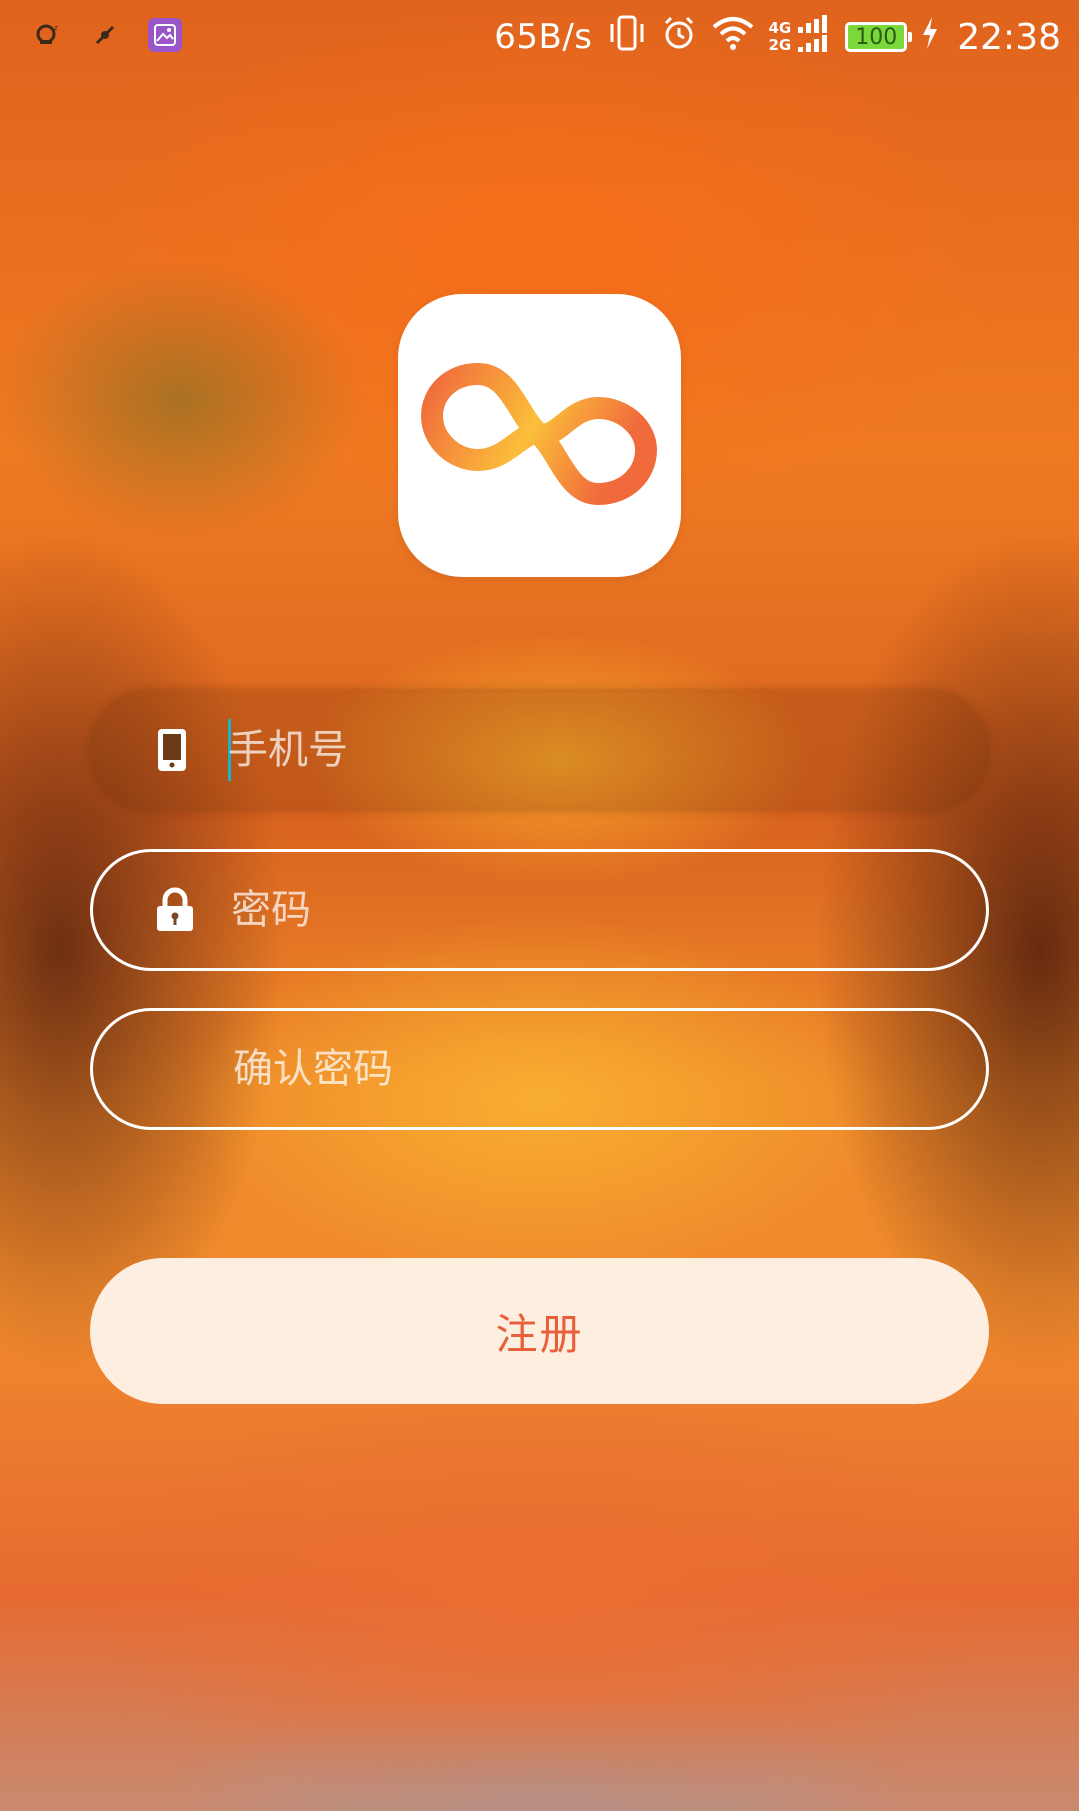  Describe the element at coordinates (175, 910) in the screenshot. I see `lock-icon` at that location.